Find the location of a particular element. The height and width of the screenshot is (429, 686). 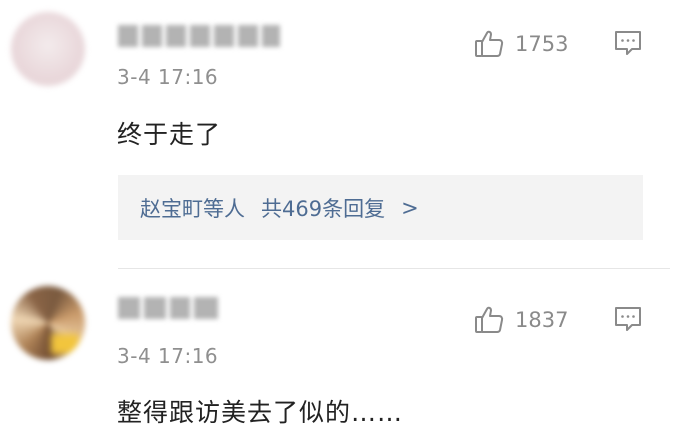

replies-summary: 赵宝町等人 共469条回复 > is located at coordinates (380, 207).